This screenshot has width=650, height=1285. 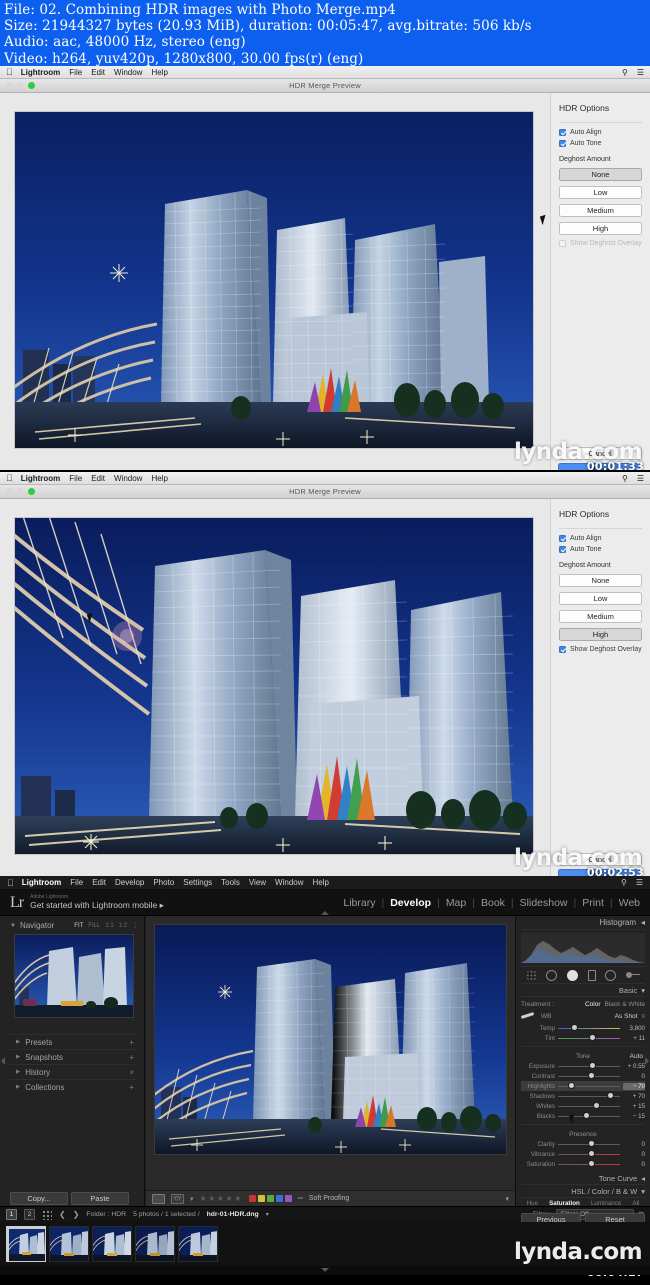 What do you see at coordinates (162, 905) in the screenshot?
I see `chevron-right-icon: ▸` at bounding box center [162, 905].